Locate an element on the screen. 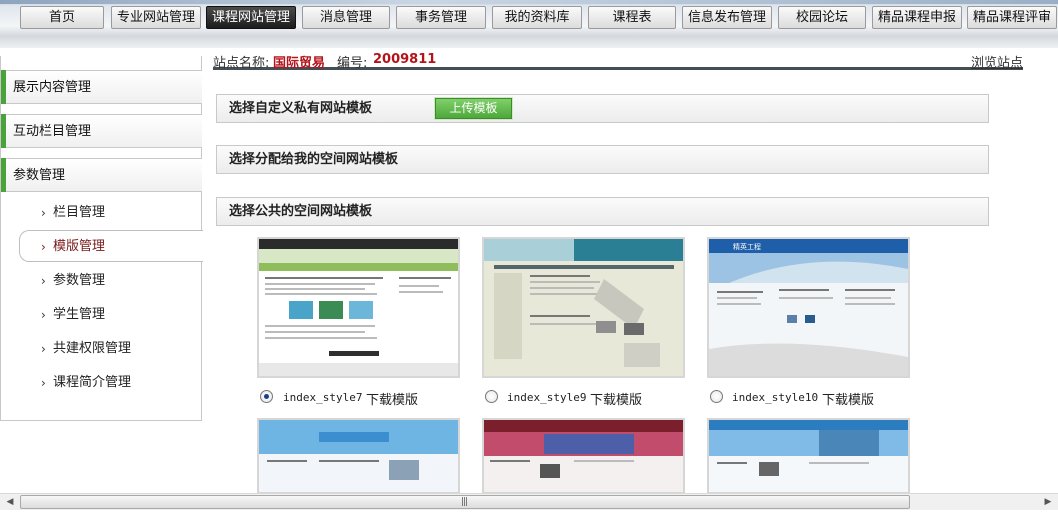 The width and height of the screenshot is (1058, 512). sidebar-item-columns: › 栏目管理 is located at coordinates (101, 213).